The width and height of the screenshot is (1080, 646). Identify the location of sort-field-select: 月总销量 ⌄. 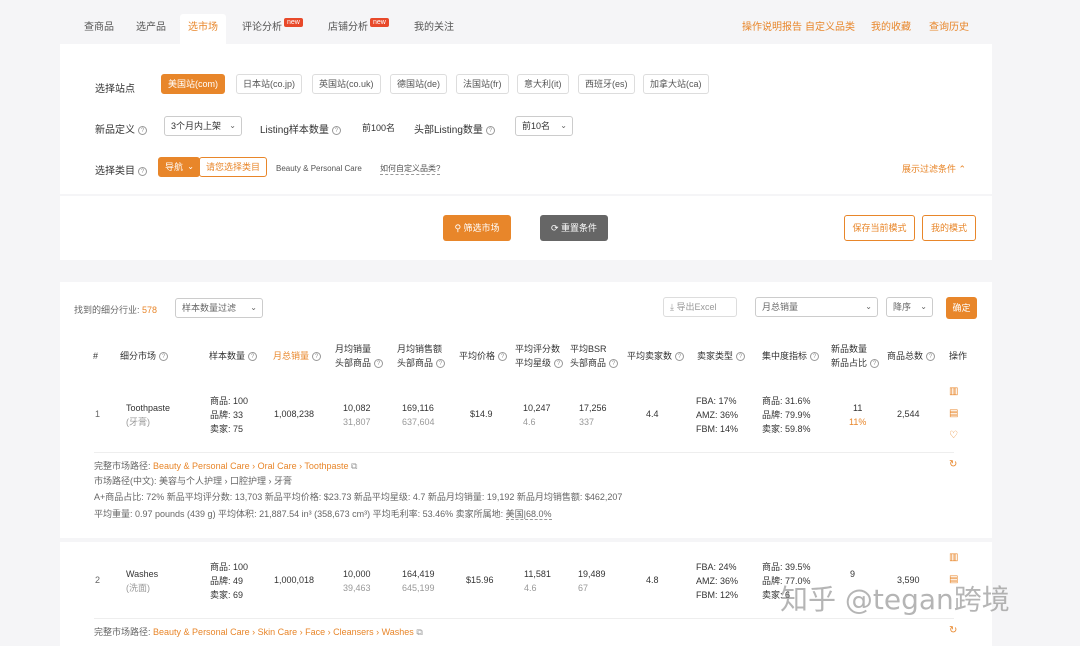
(816, 307).